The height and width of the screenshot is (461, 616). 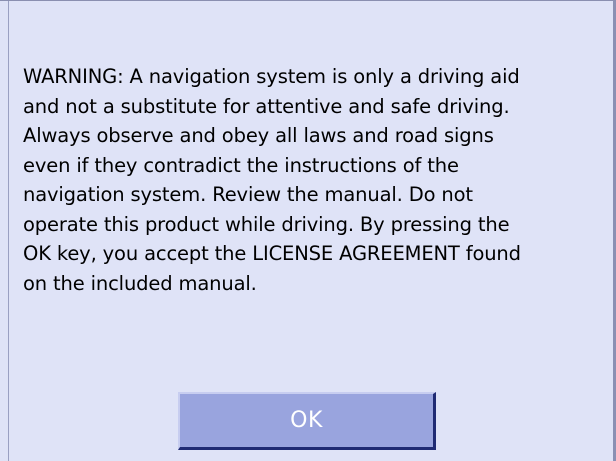 I want to click on ok-button-label: OK, so click(x=306, y=420).